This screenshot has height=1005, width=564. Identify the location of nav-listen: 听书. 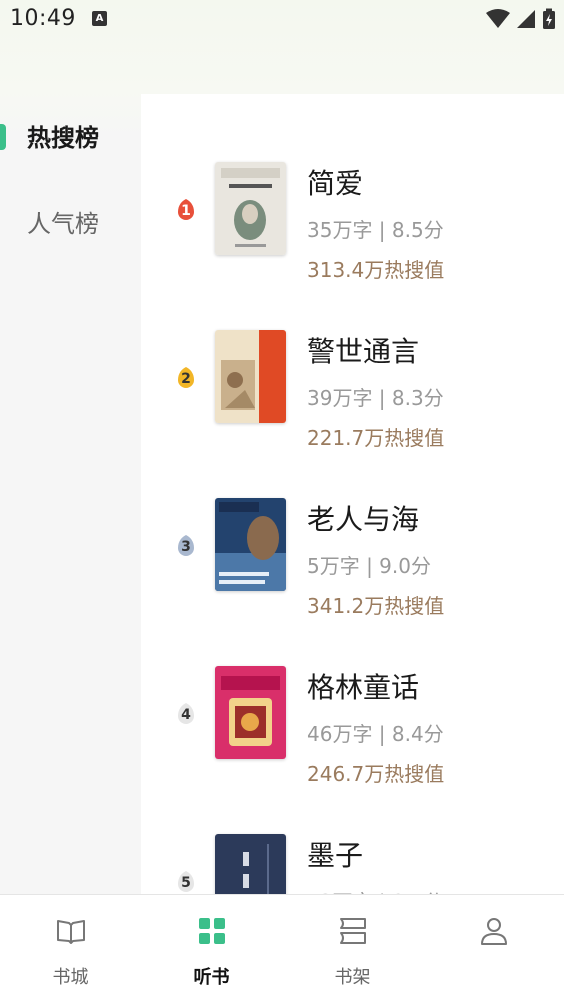
(211, 950).